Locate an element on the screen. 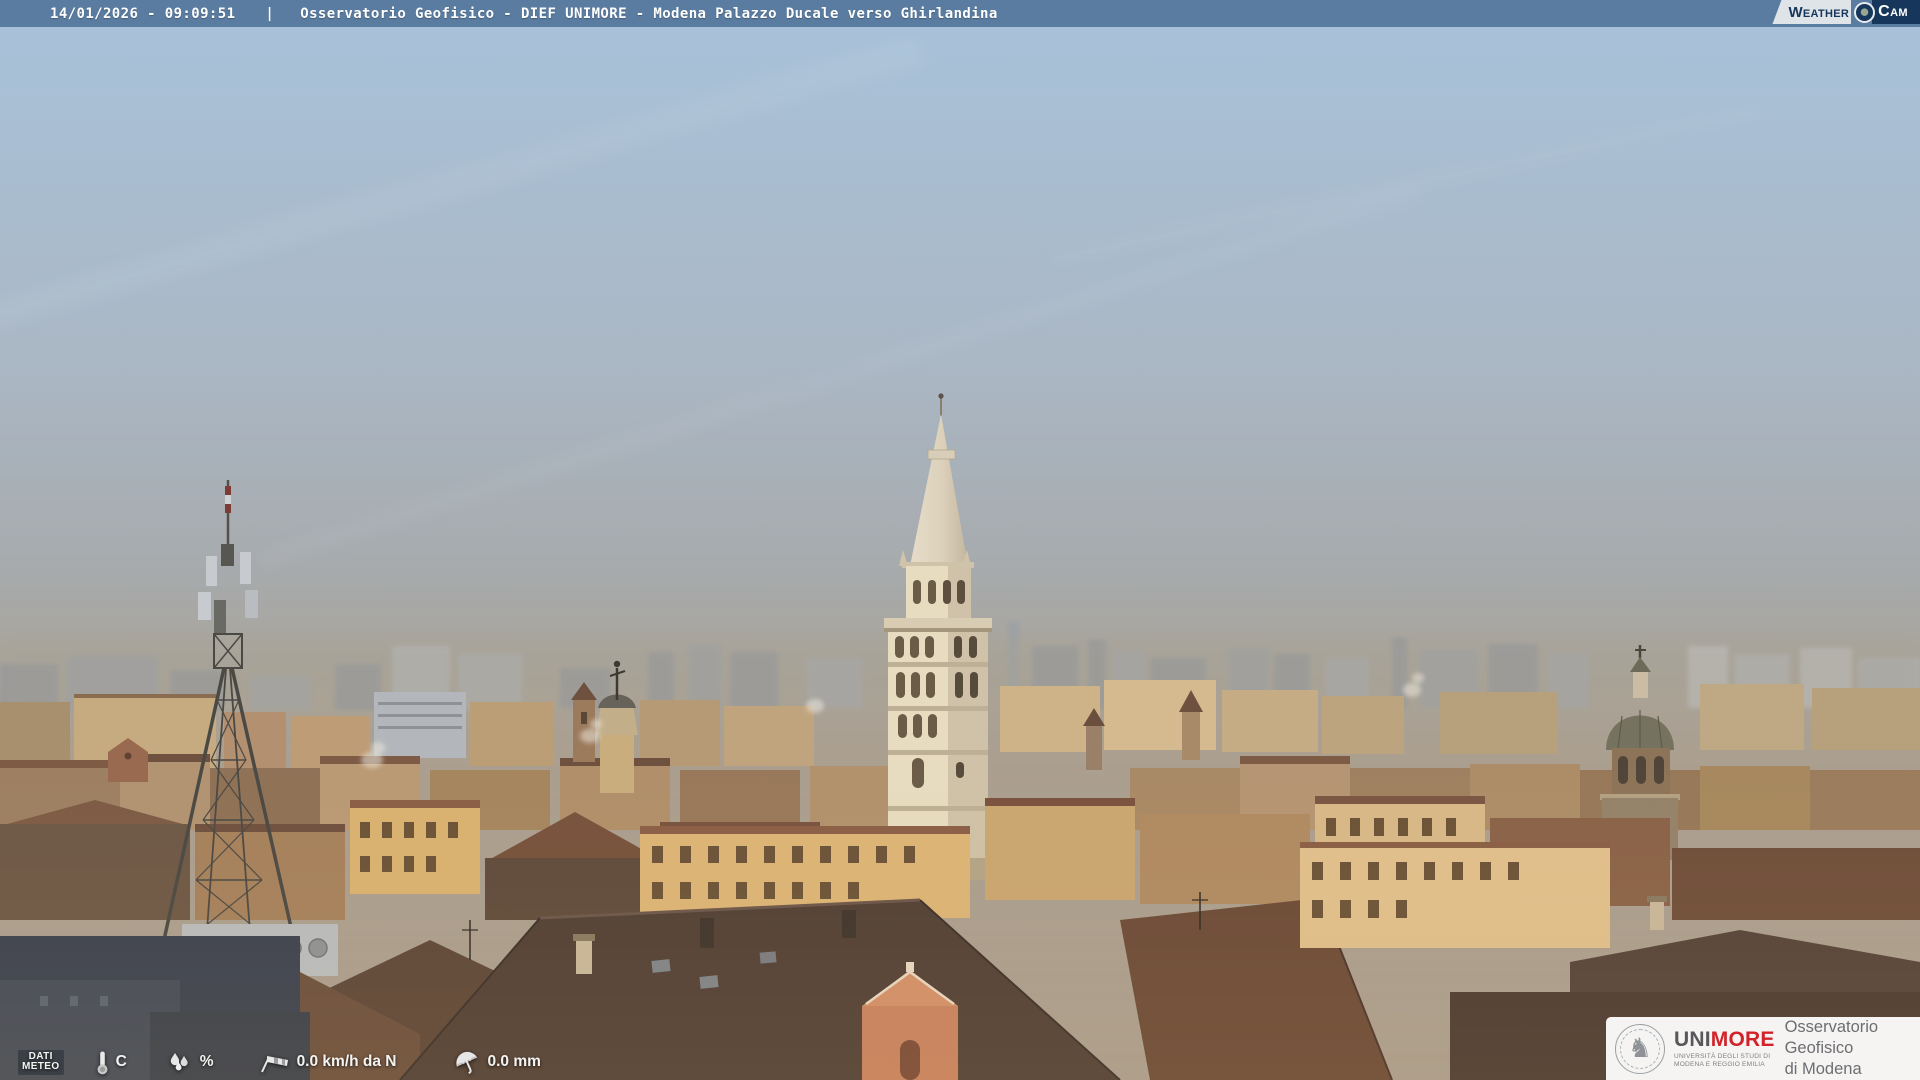  weathercam-logo: Weather Cam is located at coordinates (1846, 12).